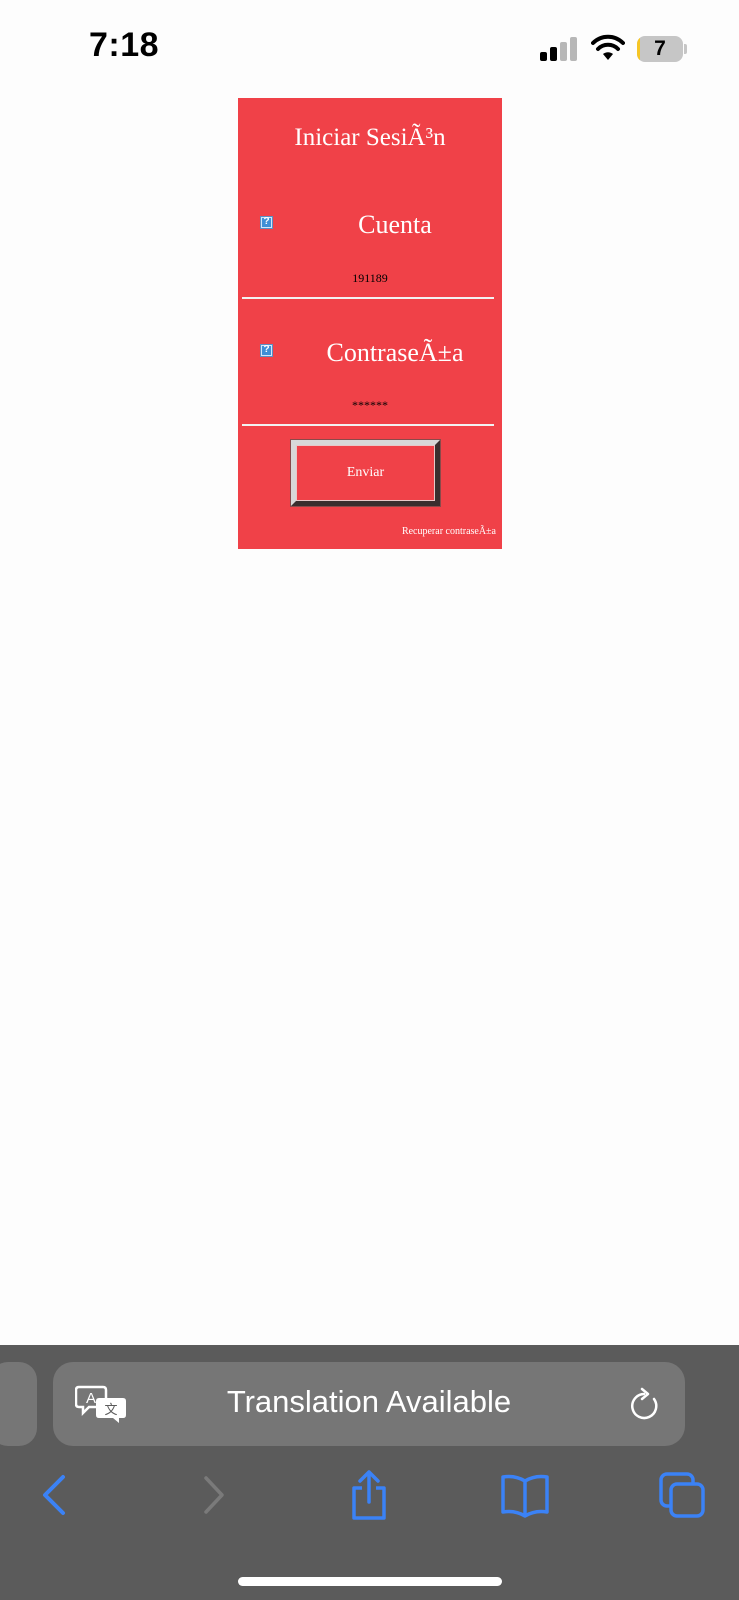  Describe the element at coordinates (18, 1404) in the screenshot. I see `previous-tab-preview` at that location.